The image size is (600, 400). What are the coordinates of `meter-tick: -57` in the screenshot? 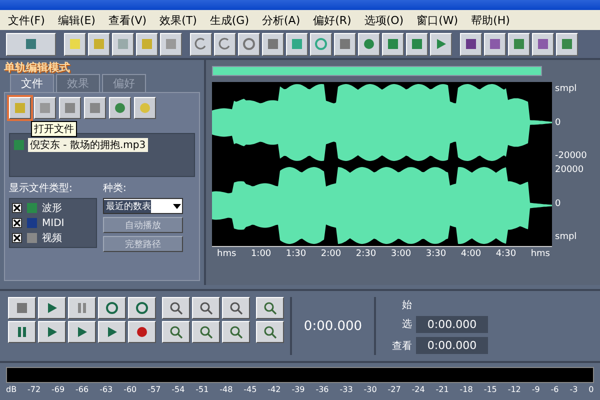 It's located at (154, 389).